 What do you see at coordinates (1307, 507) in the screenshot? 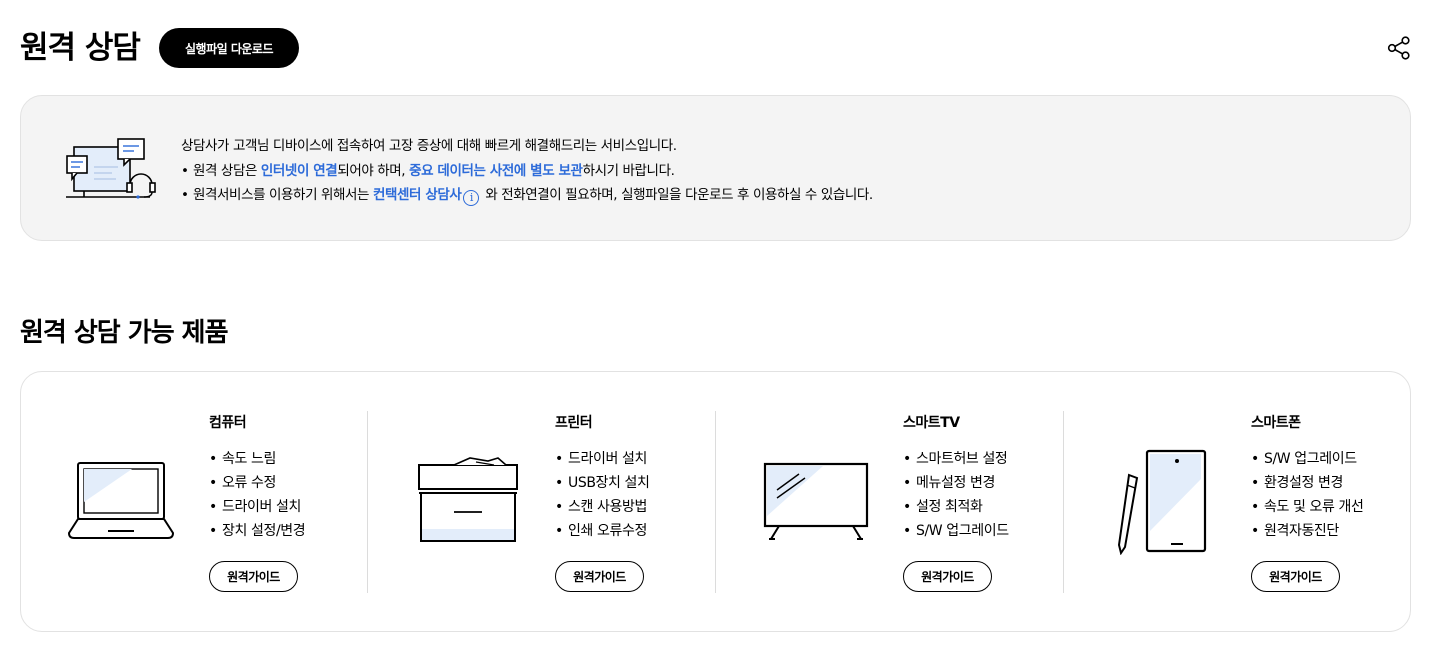
I see `list-item: 속도 및 오류 개선` at bounding box center [1307, 507].